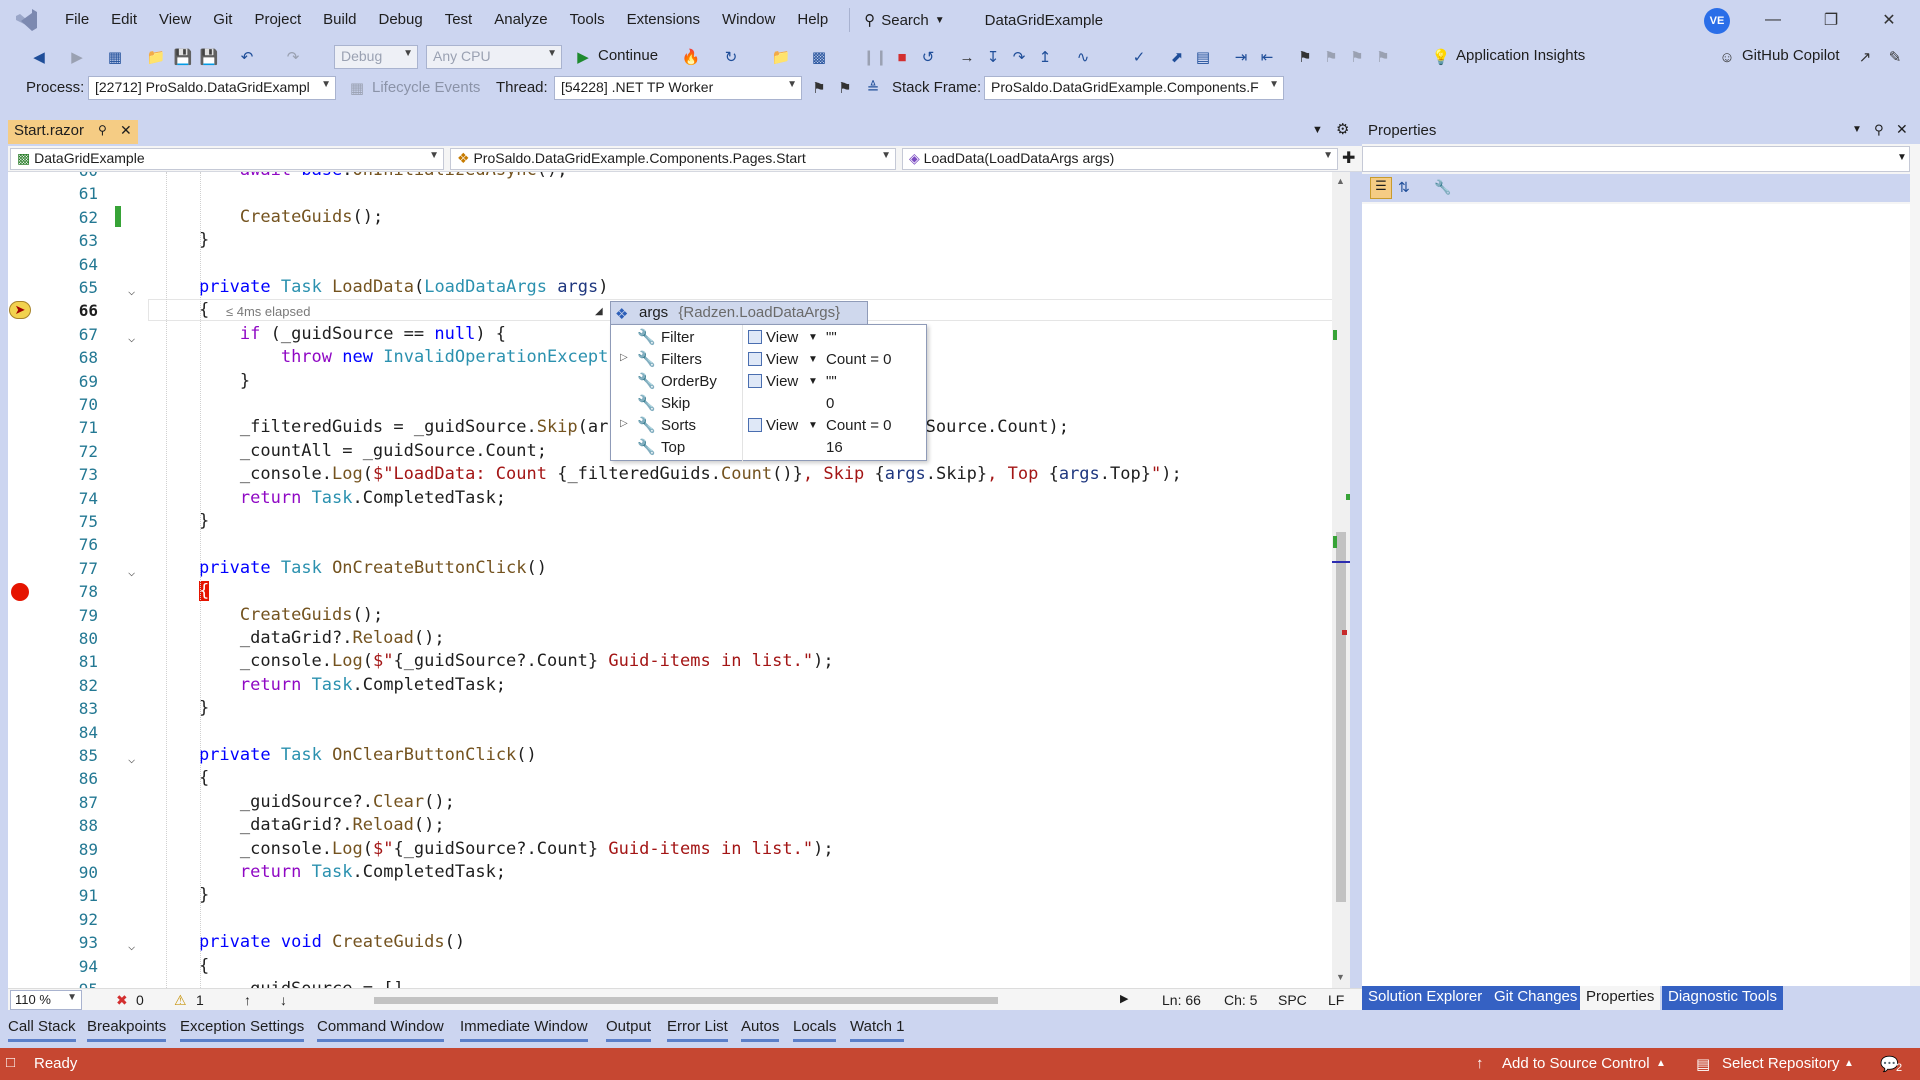  What do you see at coordinates (524, 1030) in the screenshot?
I see `tab-immediate-window: Immediate Window` at bounding box center [524, 1030].